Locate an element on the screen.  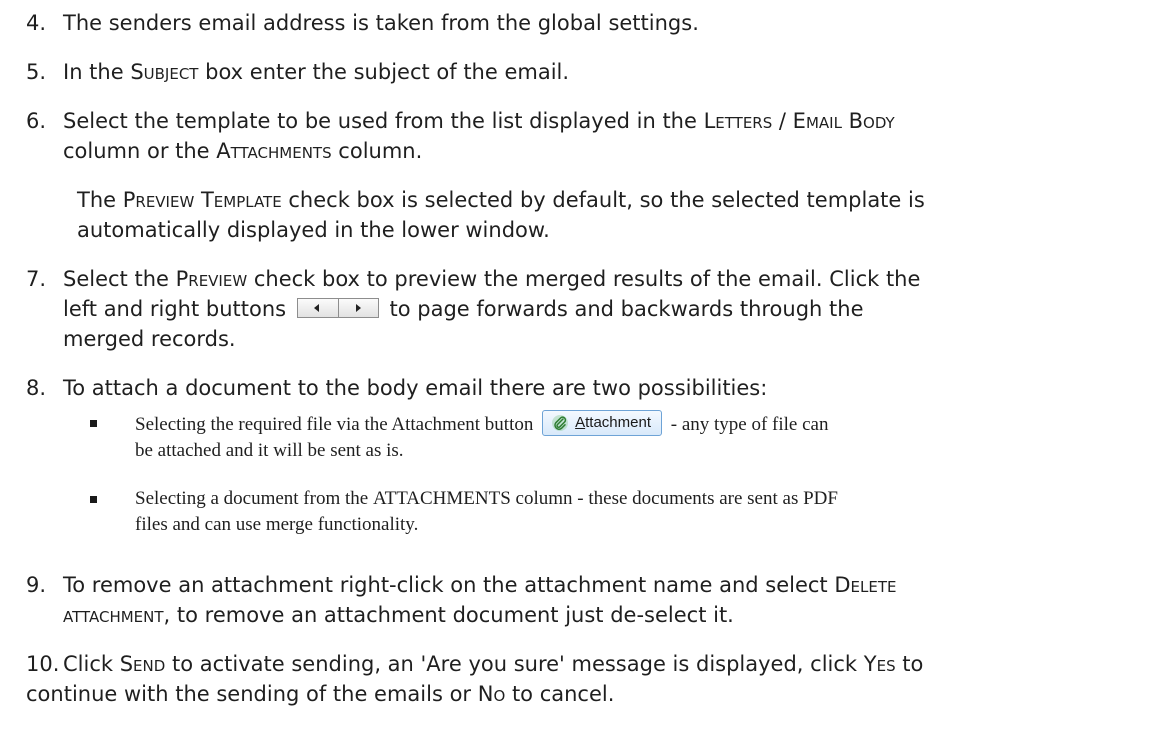
ui-term: Preview Template is located at coordinates (202, 200).